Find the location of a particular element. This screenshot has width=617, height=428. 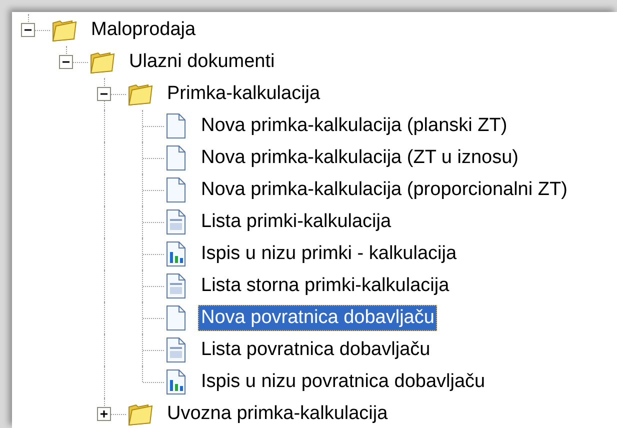

tree-item: Maloprodaja is located at coordinates (143, 30).